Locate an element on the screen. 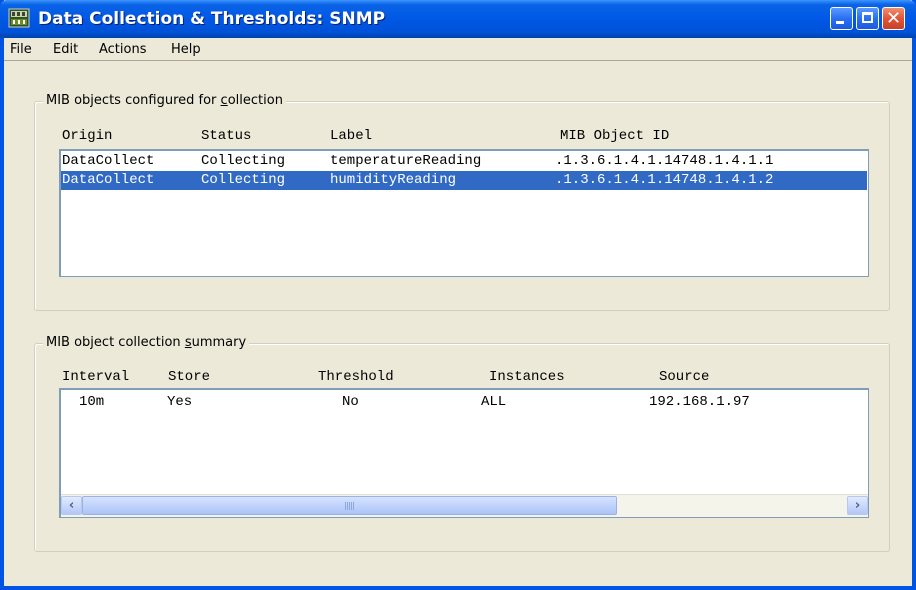 This screenshot has height=590, width=916. maximize-icon is located at coordinates (867, 17).